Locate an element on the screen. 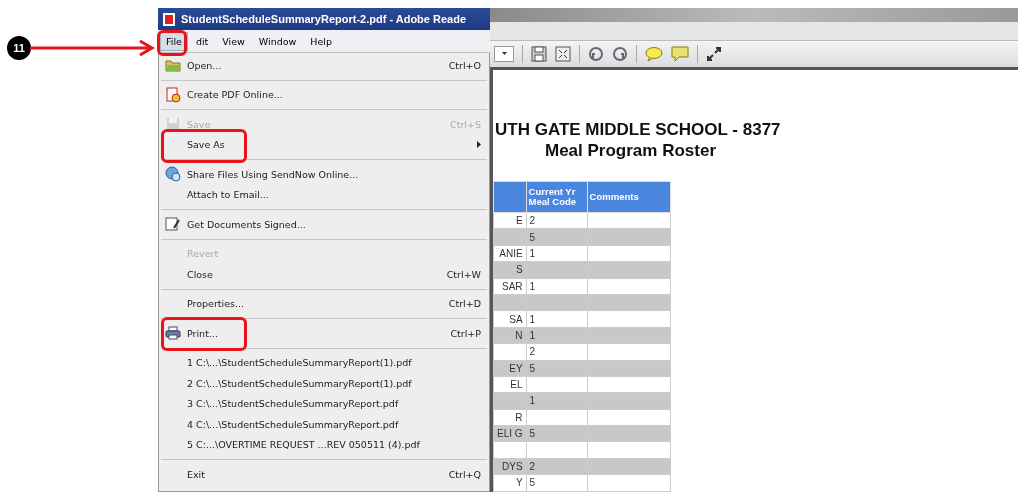 Image resolution: width=1018 pixels, height=492 pixels. menu-bar-item: Help is located at coordinates (321, 41).